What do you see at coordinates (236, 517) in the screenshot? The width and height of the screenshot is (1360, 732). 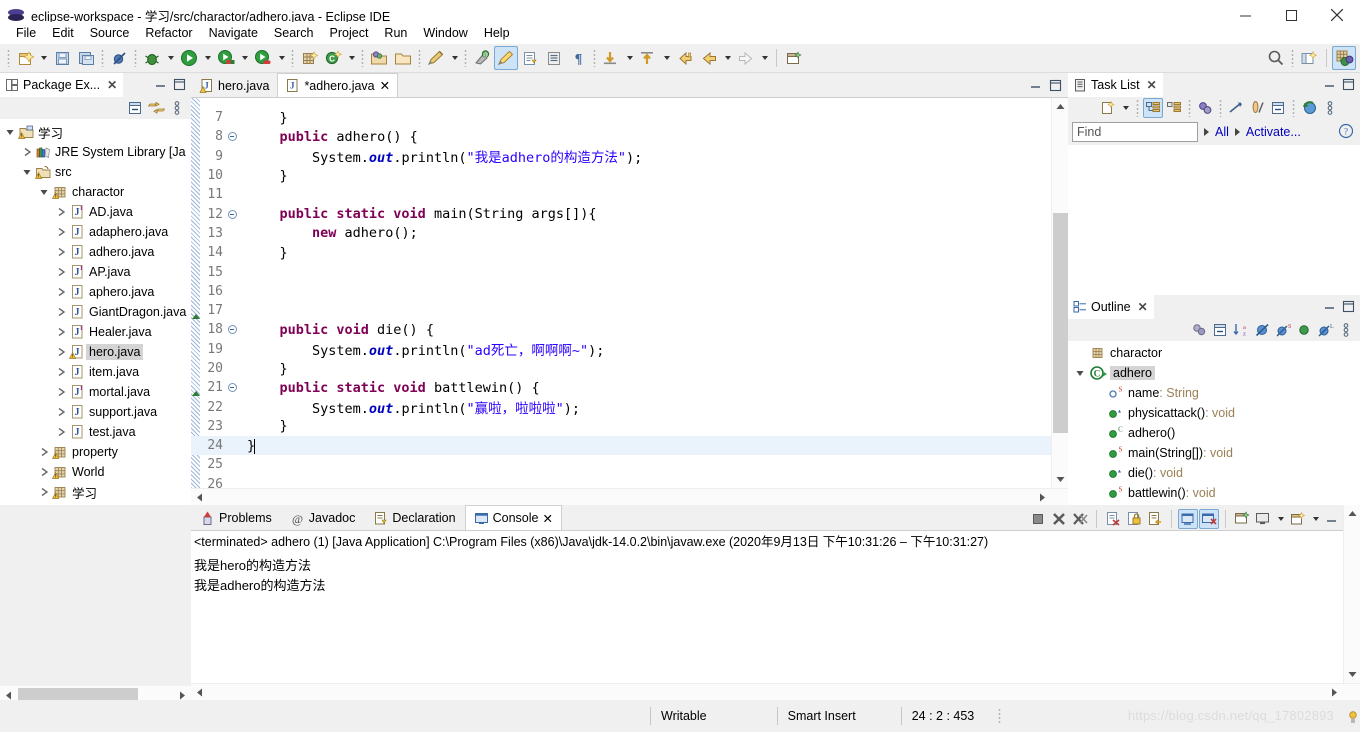 I see `tab-problems: Problems` at bounding box center [236, 517].